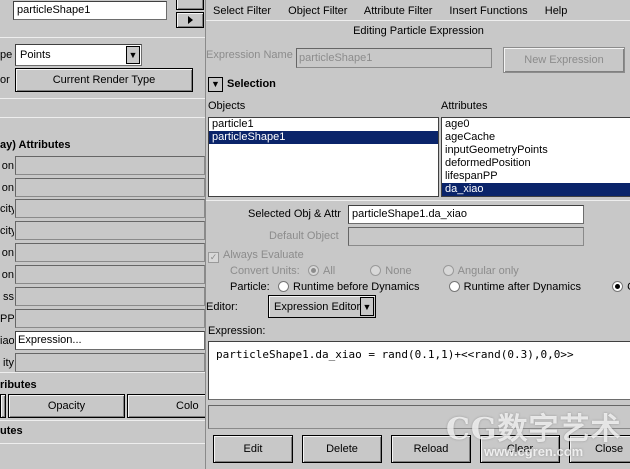 The height and width of the screenshot is (469, 630). Describe the element at coordinates (90, 431) in the screenshot. I see `section-header-attributes-3: utes` at that location.